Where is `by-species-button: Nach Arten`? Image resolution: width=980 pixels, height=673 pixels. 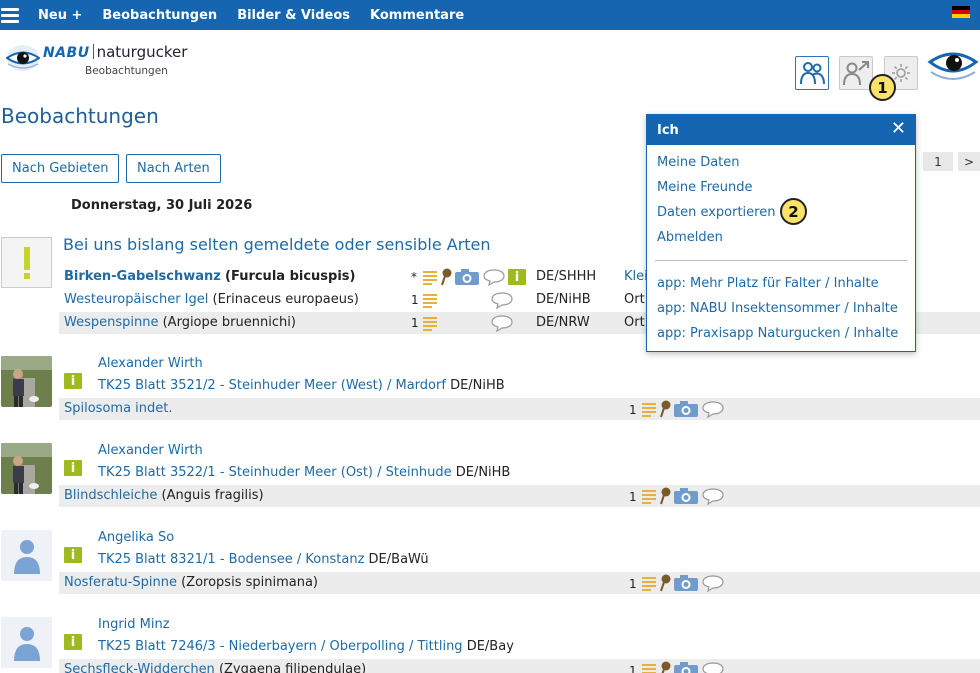
by-species-button: Nach Arten is located at coordinates (173, 168).